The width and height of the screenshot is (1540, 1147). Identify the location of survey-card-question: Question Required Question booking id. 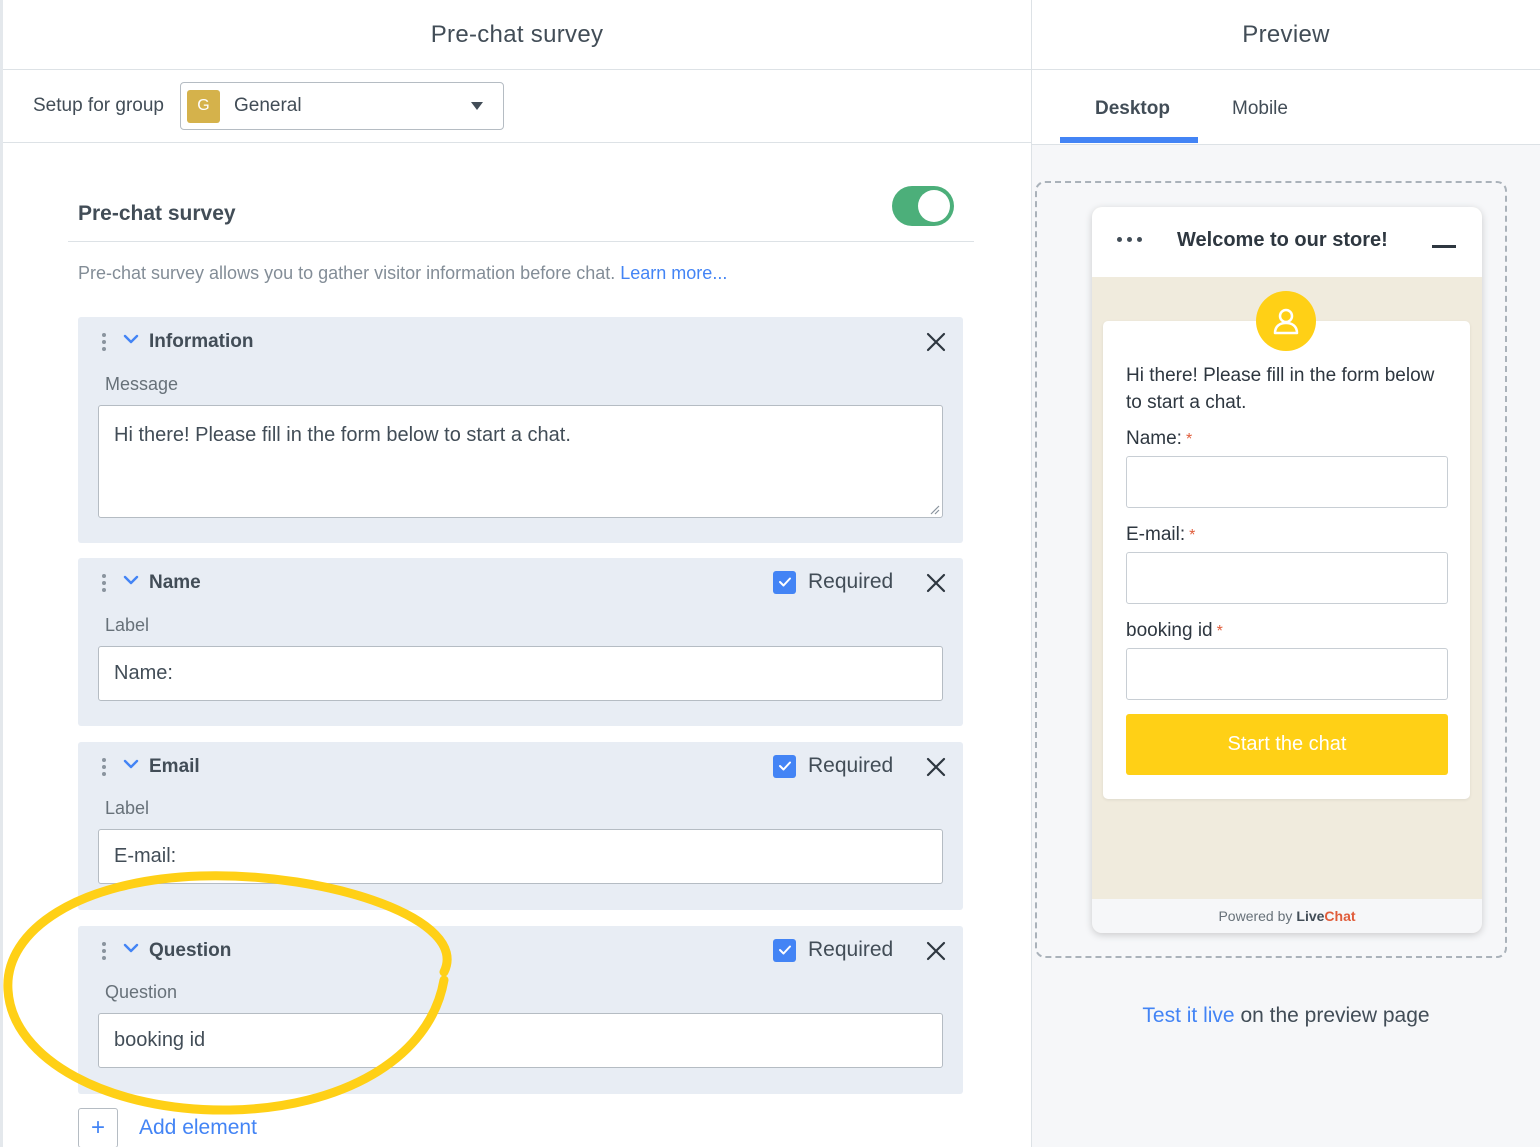
(520, 1010).